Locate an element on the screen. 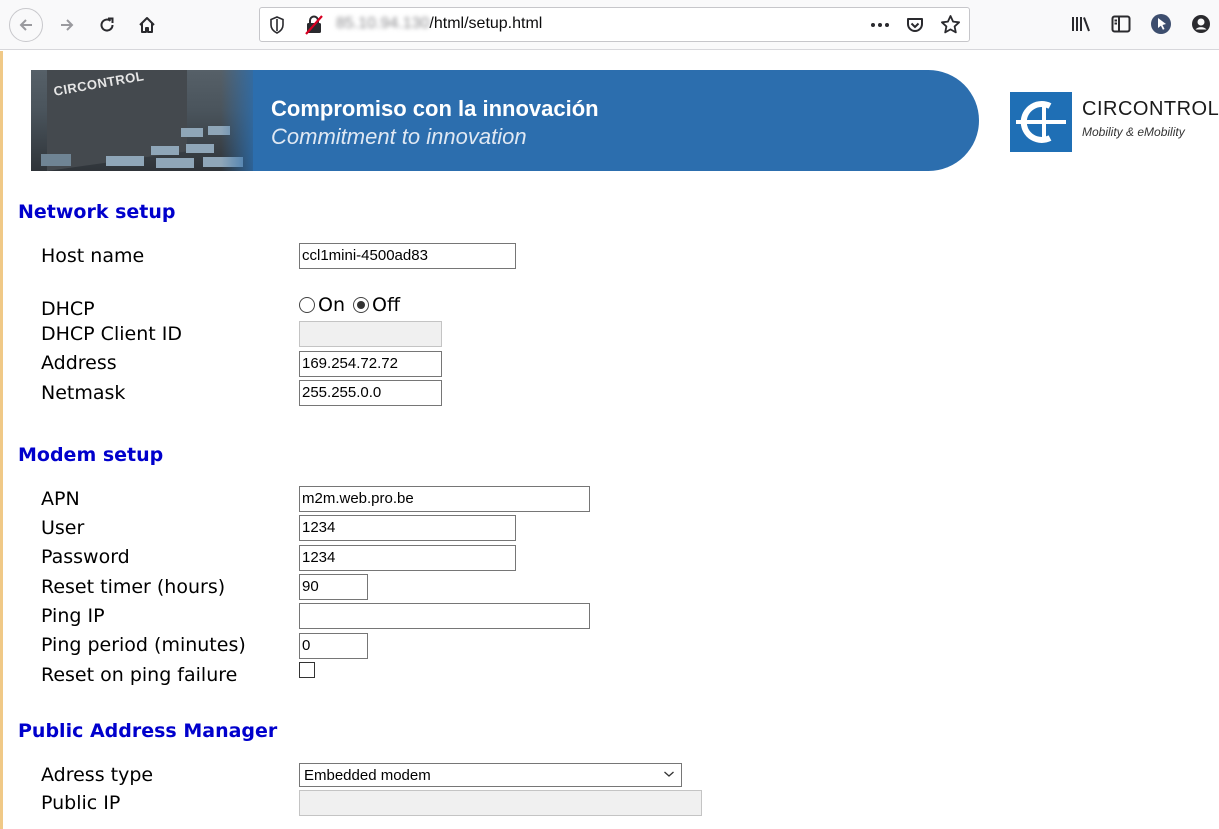 This screenshot has width=1219, height=829. dhcp-on-label: On is located at coordinates (331, 305).